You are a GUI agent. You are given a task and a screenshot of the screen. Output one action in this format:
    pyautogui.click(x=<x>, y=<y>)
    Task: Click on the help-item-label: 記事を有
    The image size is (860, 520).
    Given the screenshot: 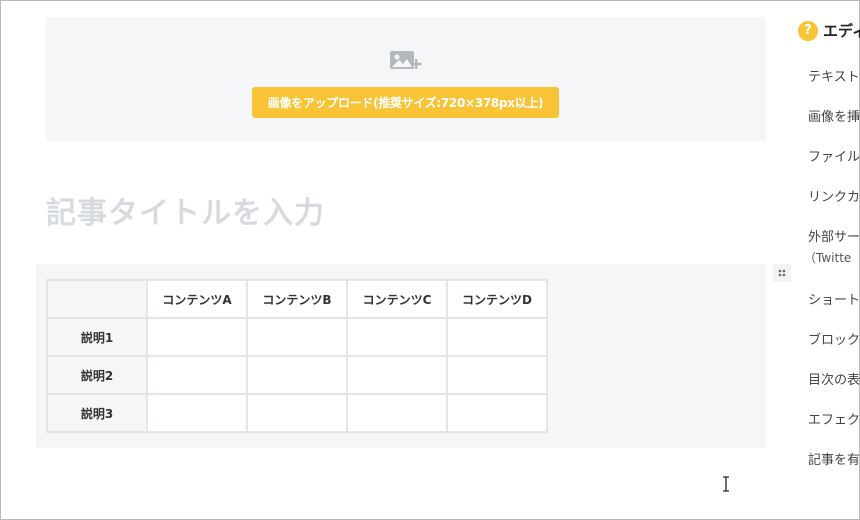 What is the action you would take?
    pyautogui.click(x=834, y=460)
    